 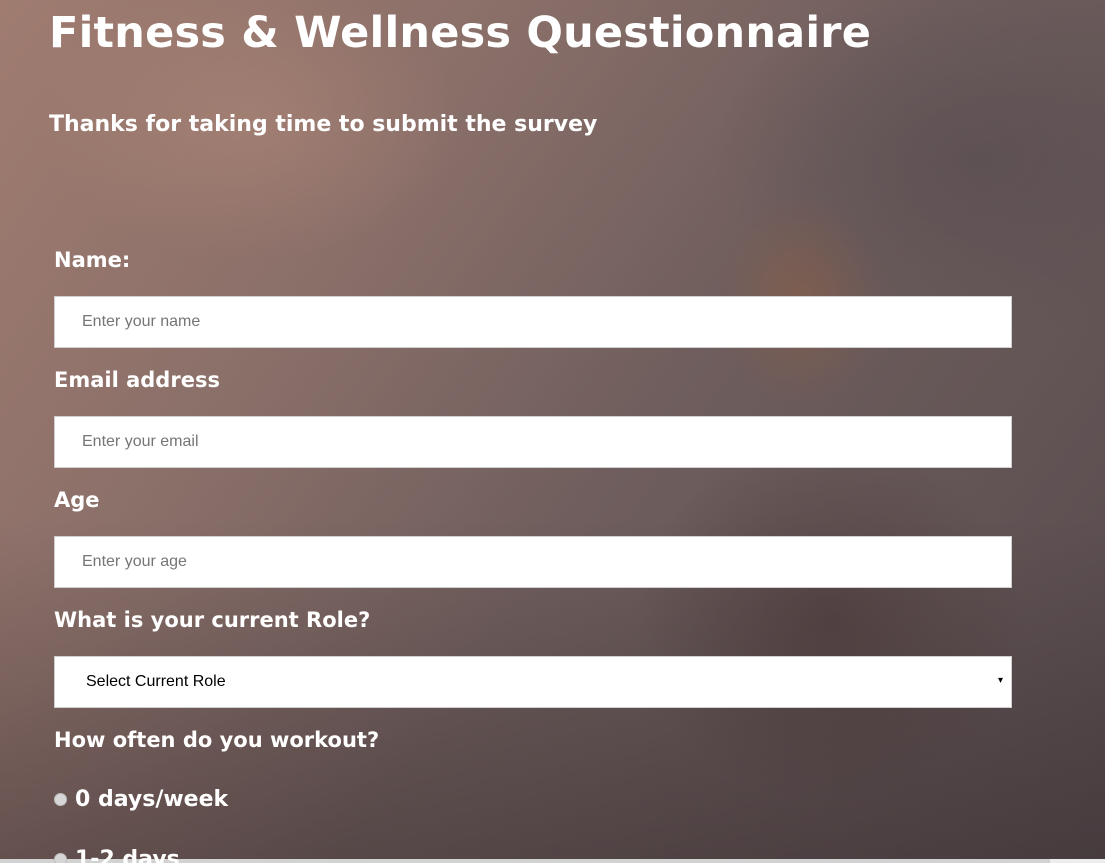 I want to click on role-label: What is your current Role?, so click(x=212, y=620).